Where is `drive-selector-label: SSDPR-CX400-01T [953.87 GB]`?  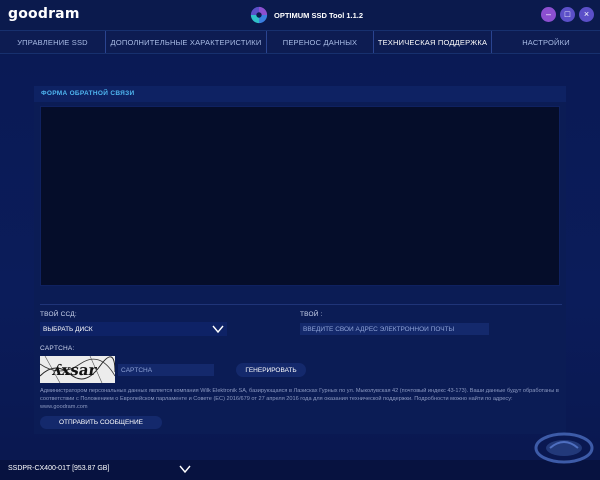
drive-selector-label: SSDPR-CX400-01T [953.87 GB] is located at coordinates (58, 468).